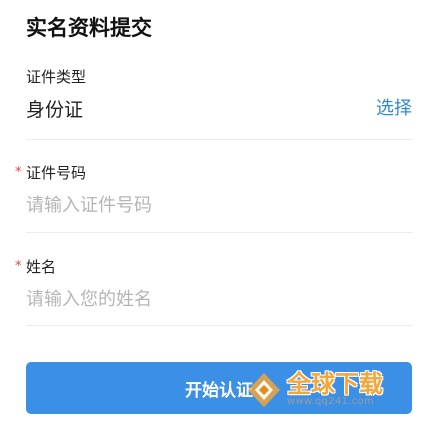 The height and width of the screenshot is (421, 421). Describe the element at coordinates (56, 173) in the screenshot. I see `id-number-label: 证件号码` at that location.